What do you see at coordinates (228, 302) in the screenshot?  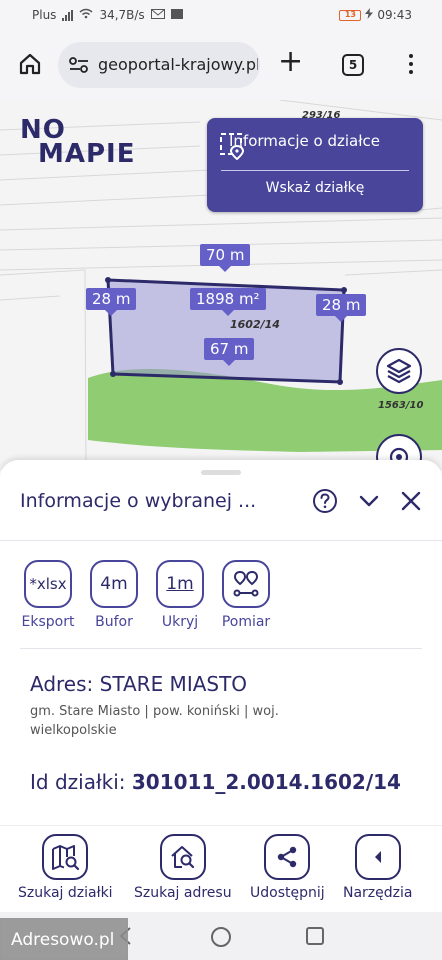 I see `area-label: 1898 m²` at bounding box center [228, 302].